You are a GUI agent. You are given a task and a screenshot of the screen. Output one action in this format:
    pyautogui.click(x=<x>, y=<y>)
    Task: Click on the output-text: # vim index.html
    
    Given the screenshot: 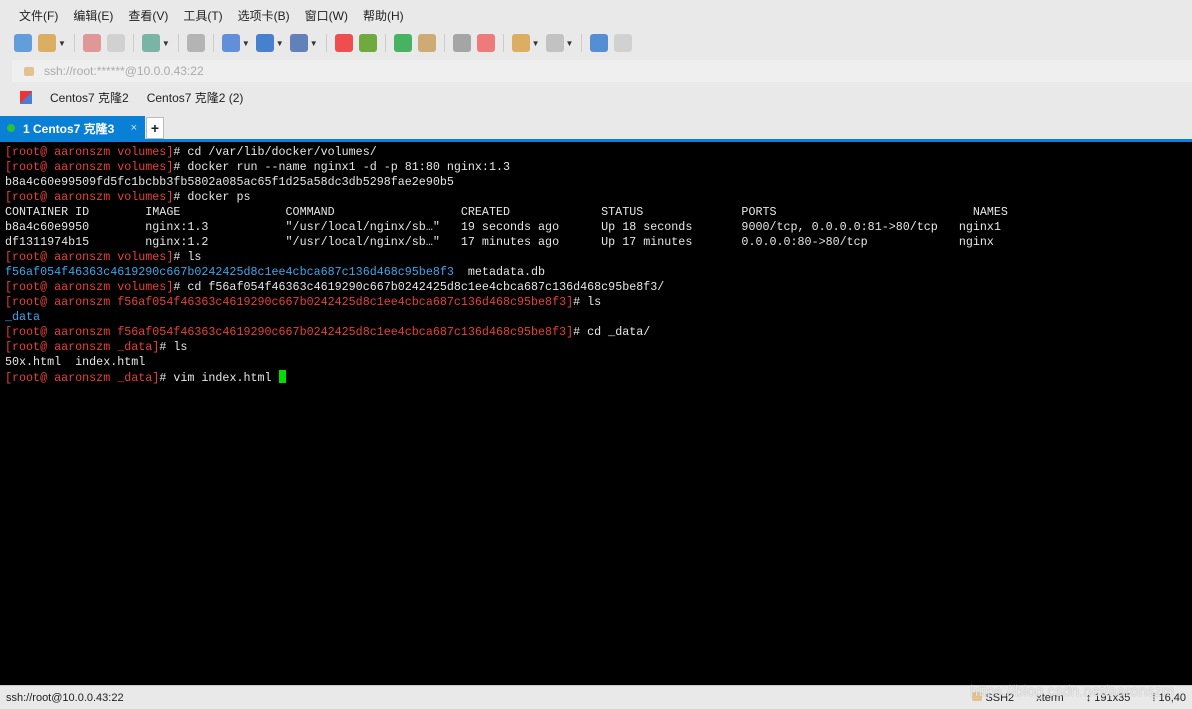 What is the action you would take?
    pyautogui.click(x=219, y=378)
    